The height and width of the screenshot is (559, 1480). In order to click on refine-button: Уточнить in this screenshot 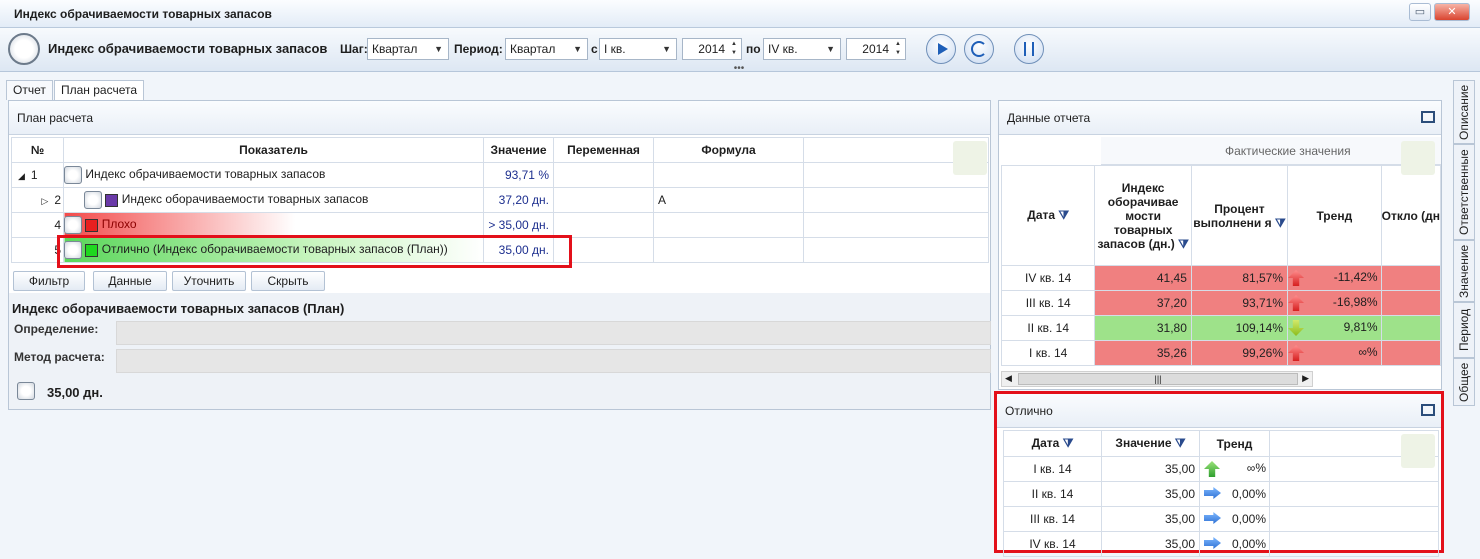, I will do `click(209, 281)`.